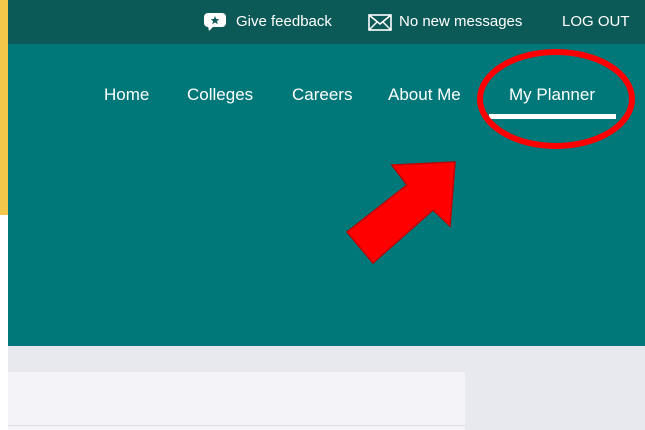 The height and width of the screenshot is (430, 645). Describe the element at coordinates (596, 22) in the screenshot. I see `logout-link: LOG OUT` at that location.